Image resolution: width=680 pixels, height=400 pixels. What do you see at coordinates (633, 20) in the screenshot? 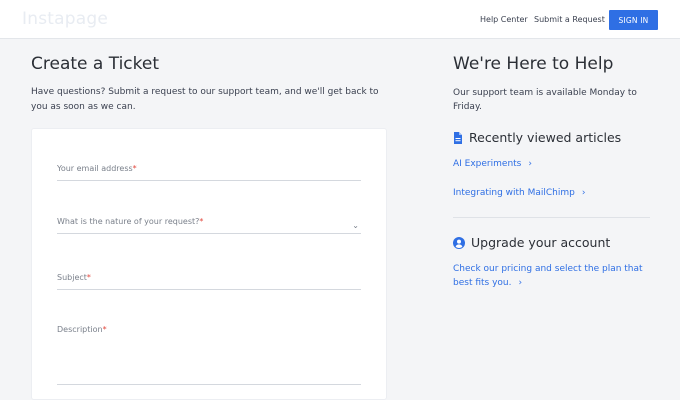
I see `sign-in-button: SIGN IN` at bounding box center [633, 20].